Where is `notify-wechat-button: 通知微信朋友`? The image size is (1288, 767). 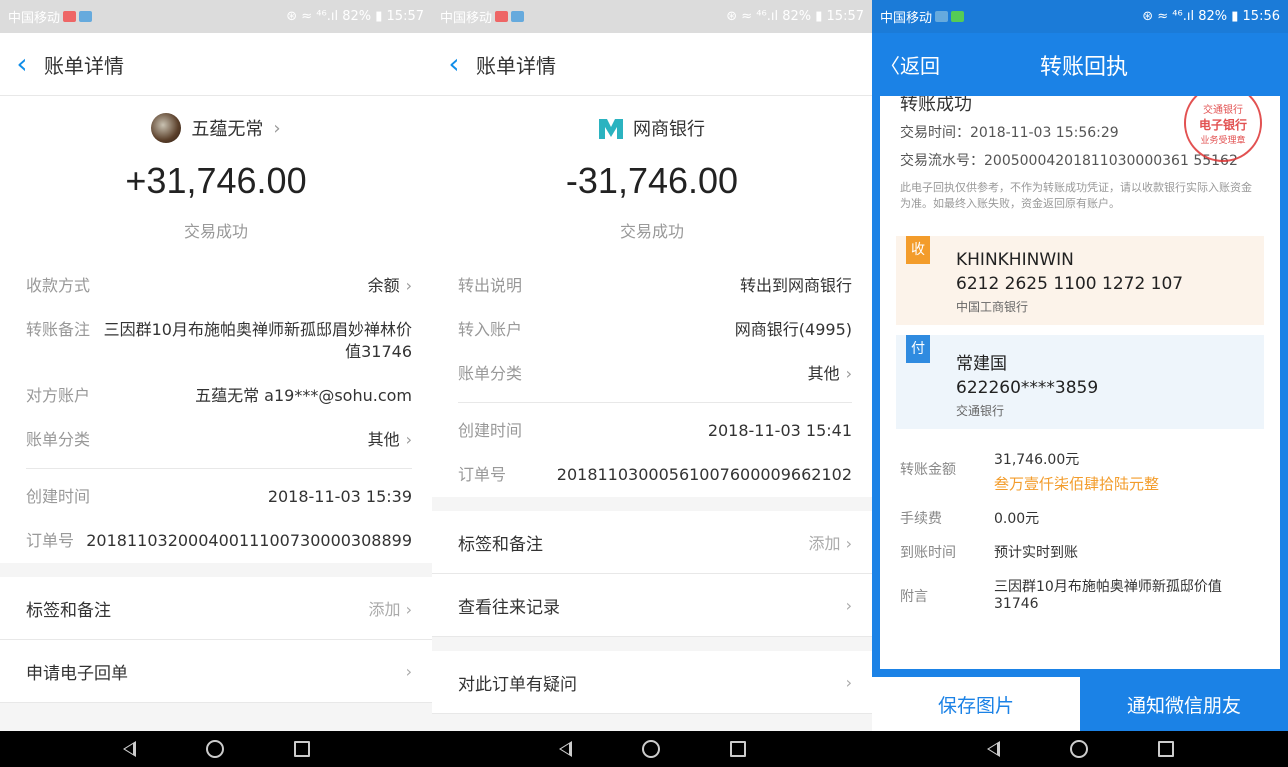
notify-wechat-button: 通知微信朋友 is located at coordinates (1184, 704).